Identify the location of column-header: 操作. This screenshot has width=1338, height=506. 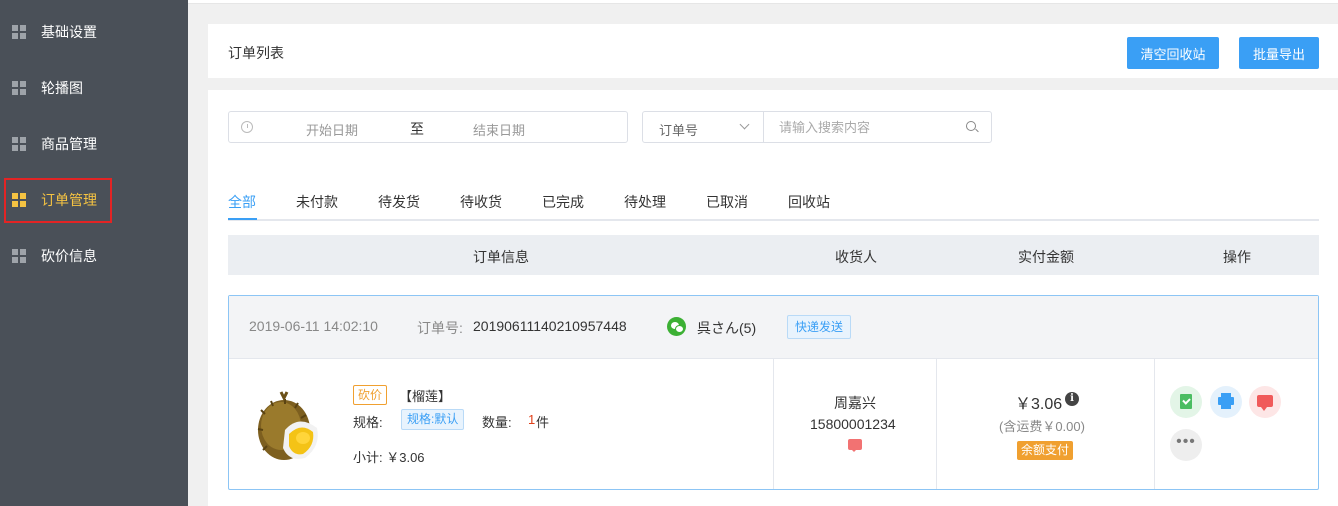
(1237, 257).